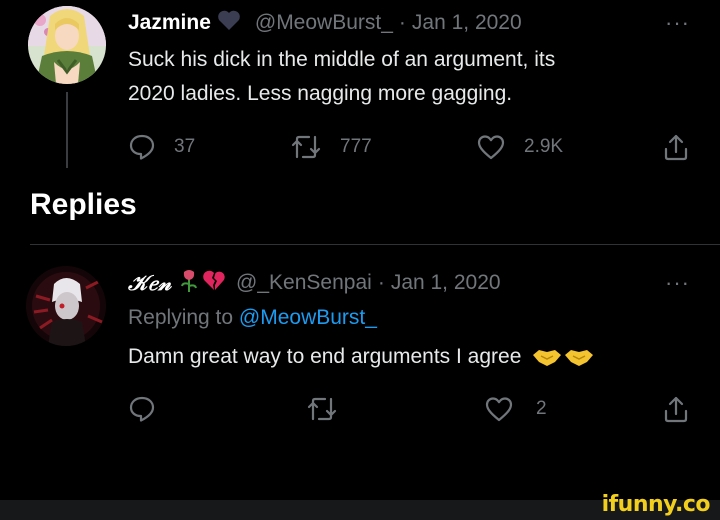  What do you see at coordinates (356, 146) in the screenshot?
I see `retweet-count: 777` at bounding box center [356, 146].